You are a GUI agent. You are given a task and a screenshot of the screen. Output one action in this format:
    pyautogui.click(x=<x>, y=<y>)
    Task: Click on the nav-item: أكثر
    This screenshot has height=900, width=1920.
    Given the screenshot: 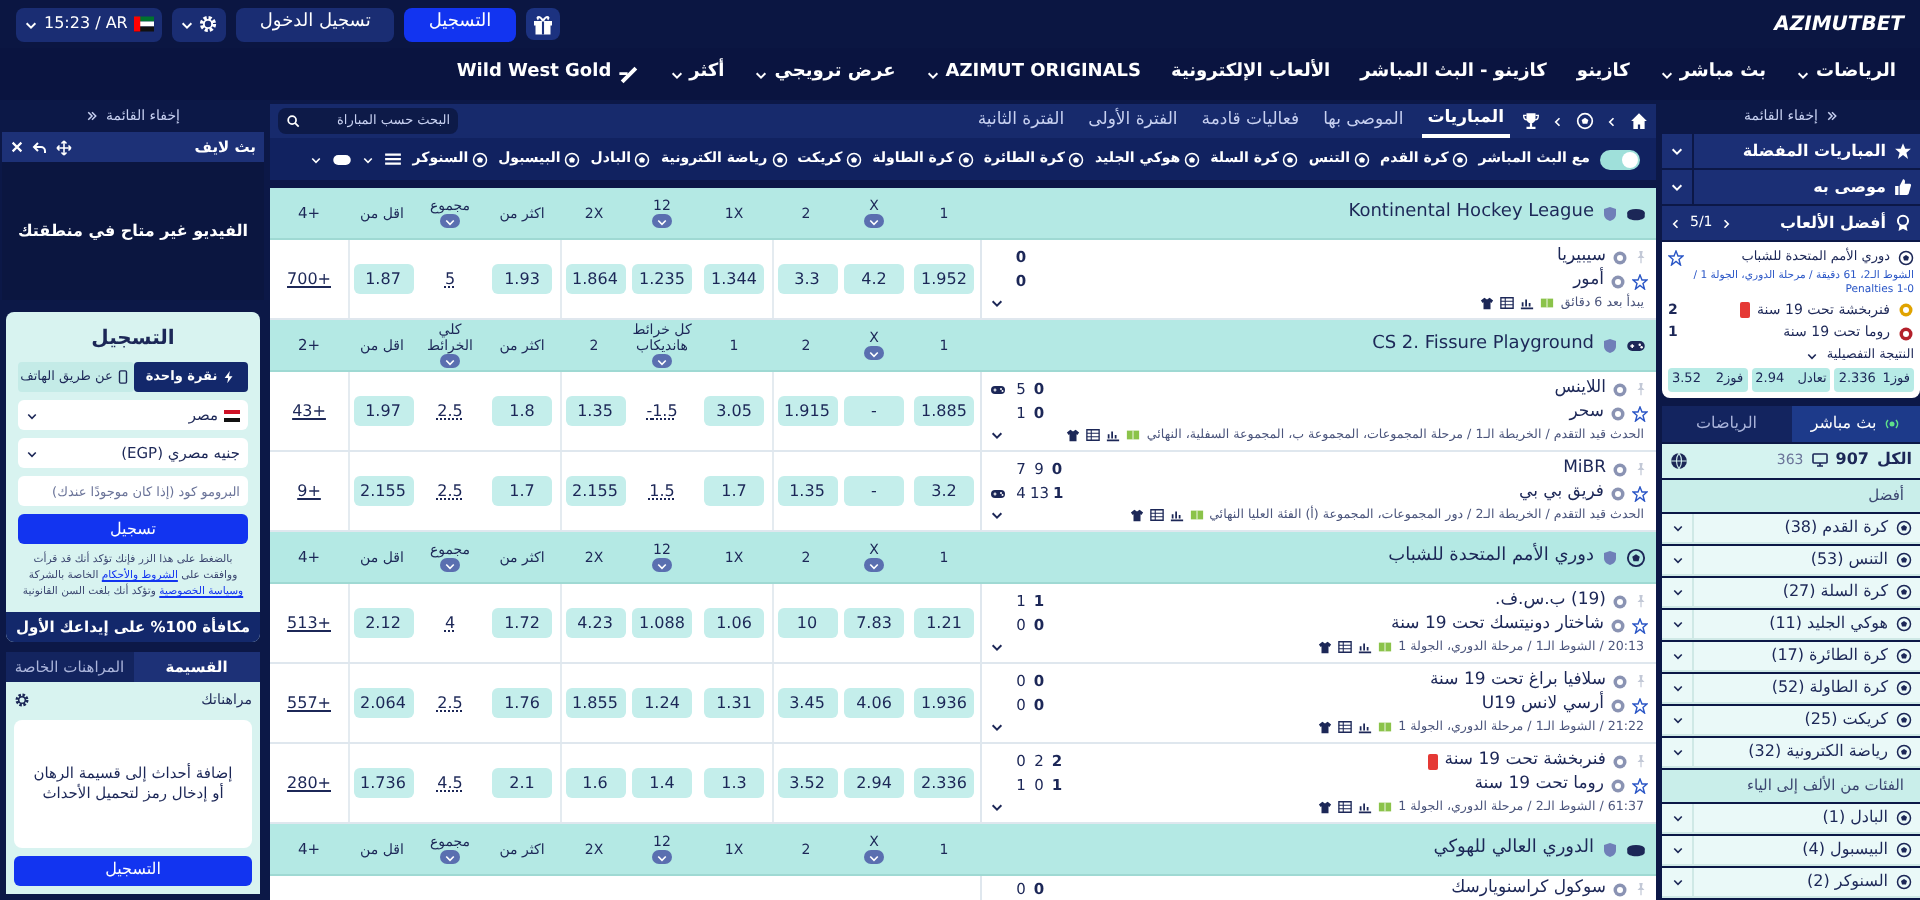 What is the action you would take?
    pyautogui.click(x=697, y=74)
    